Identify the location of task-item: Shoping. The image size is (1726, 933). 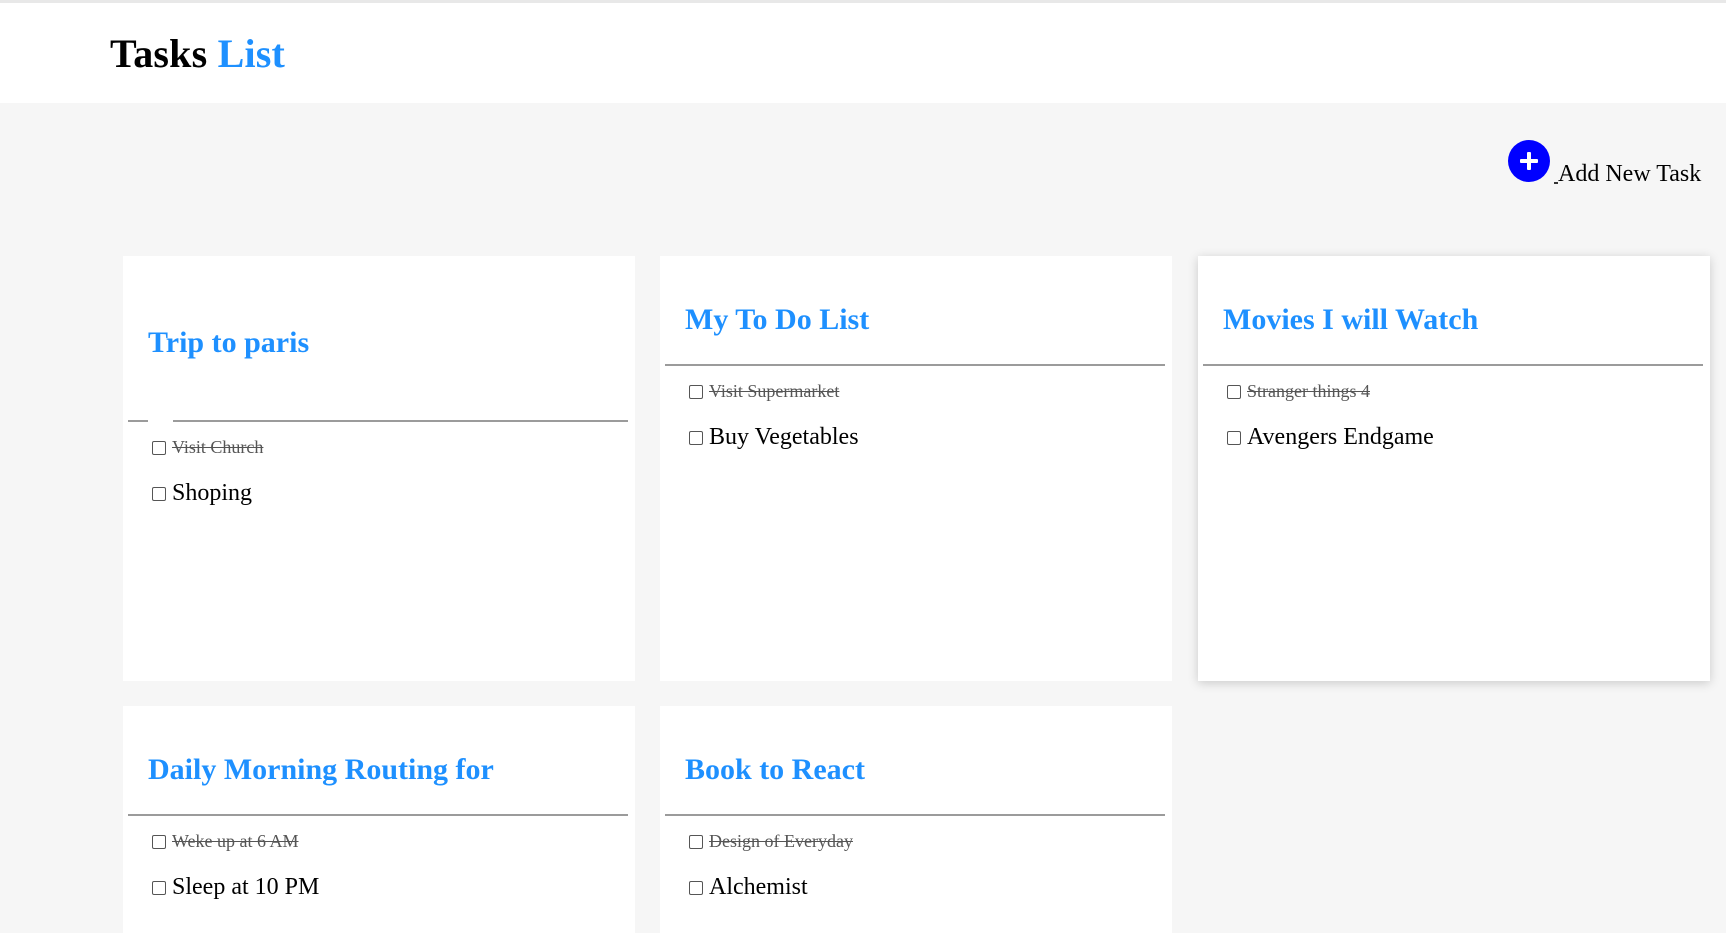
(202, 493).